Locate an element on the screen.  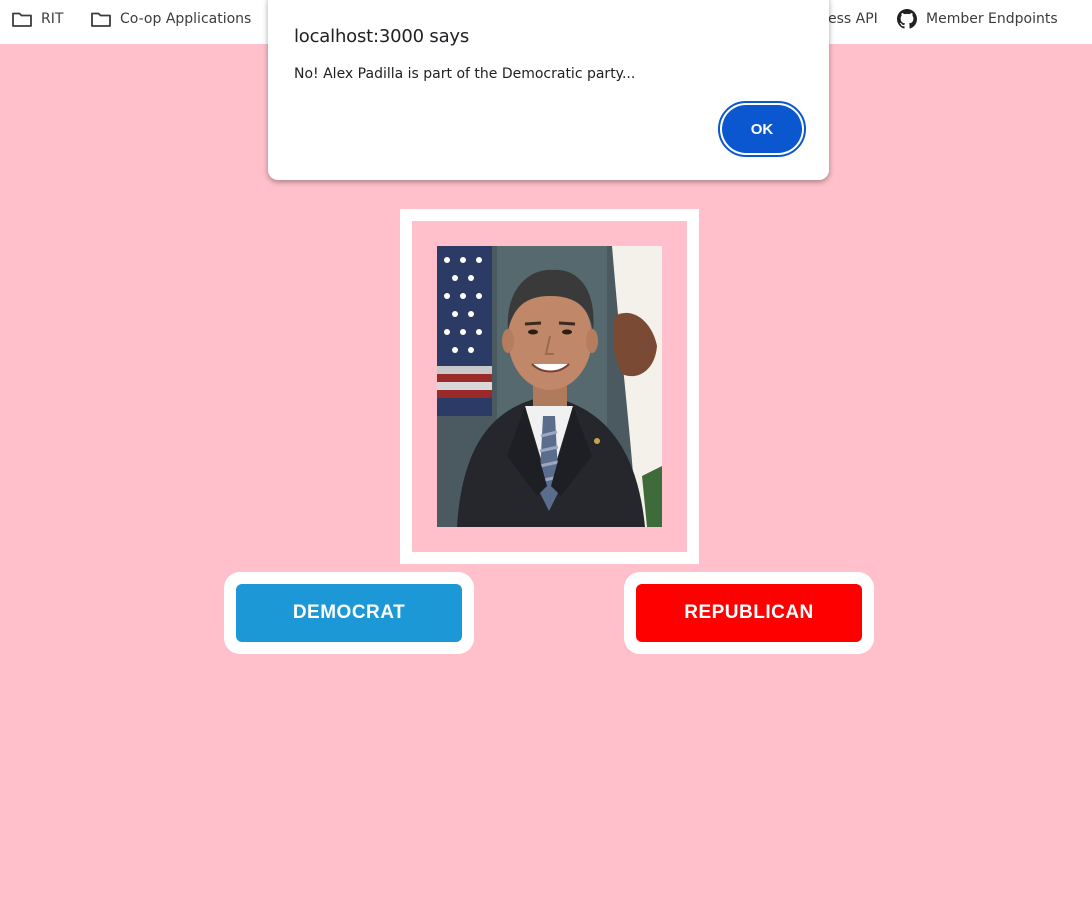
republican-button-frame: REPUBLICAN is located at coordinates (749, 613).